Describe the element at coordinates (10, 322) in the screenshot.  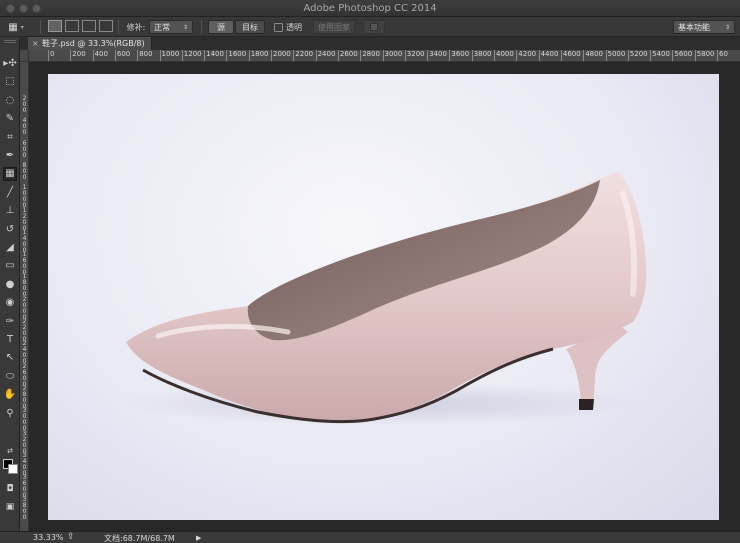
I see `pen-icon: ✑` at that location.